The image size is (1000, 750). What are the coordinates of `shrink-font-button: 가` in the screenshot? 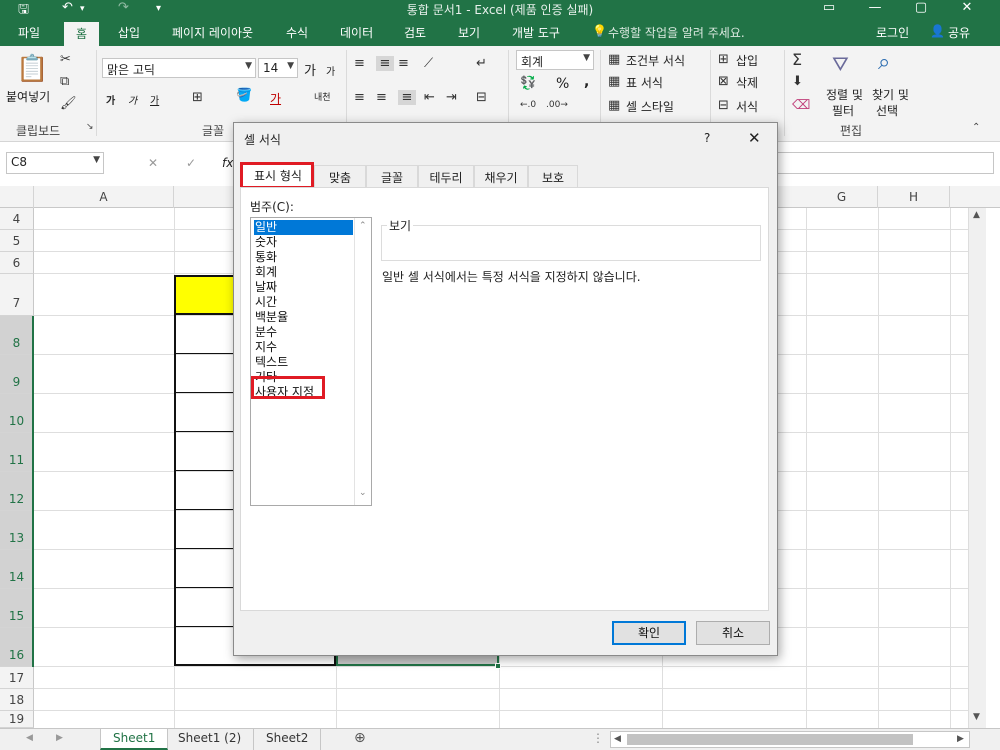 It's located at (330, 70).